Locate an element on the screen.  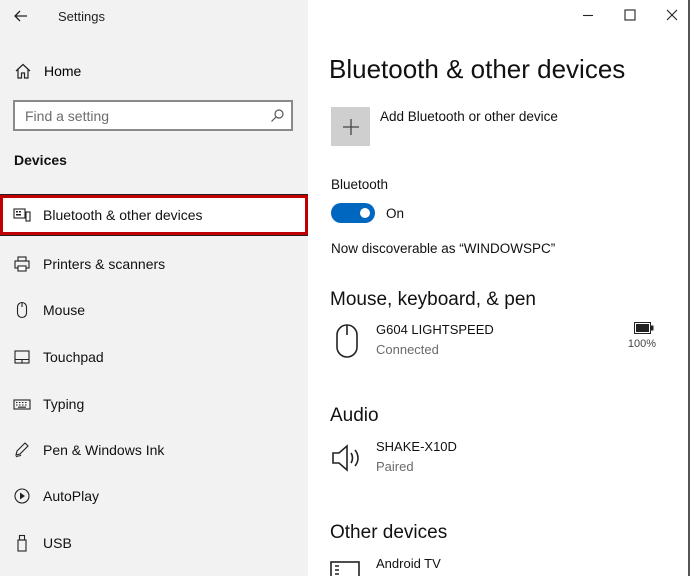
back-arrow-icon is located at coordinates (20, 16).